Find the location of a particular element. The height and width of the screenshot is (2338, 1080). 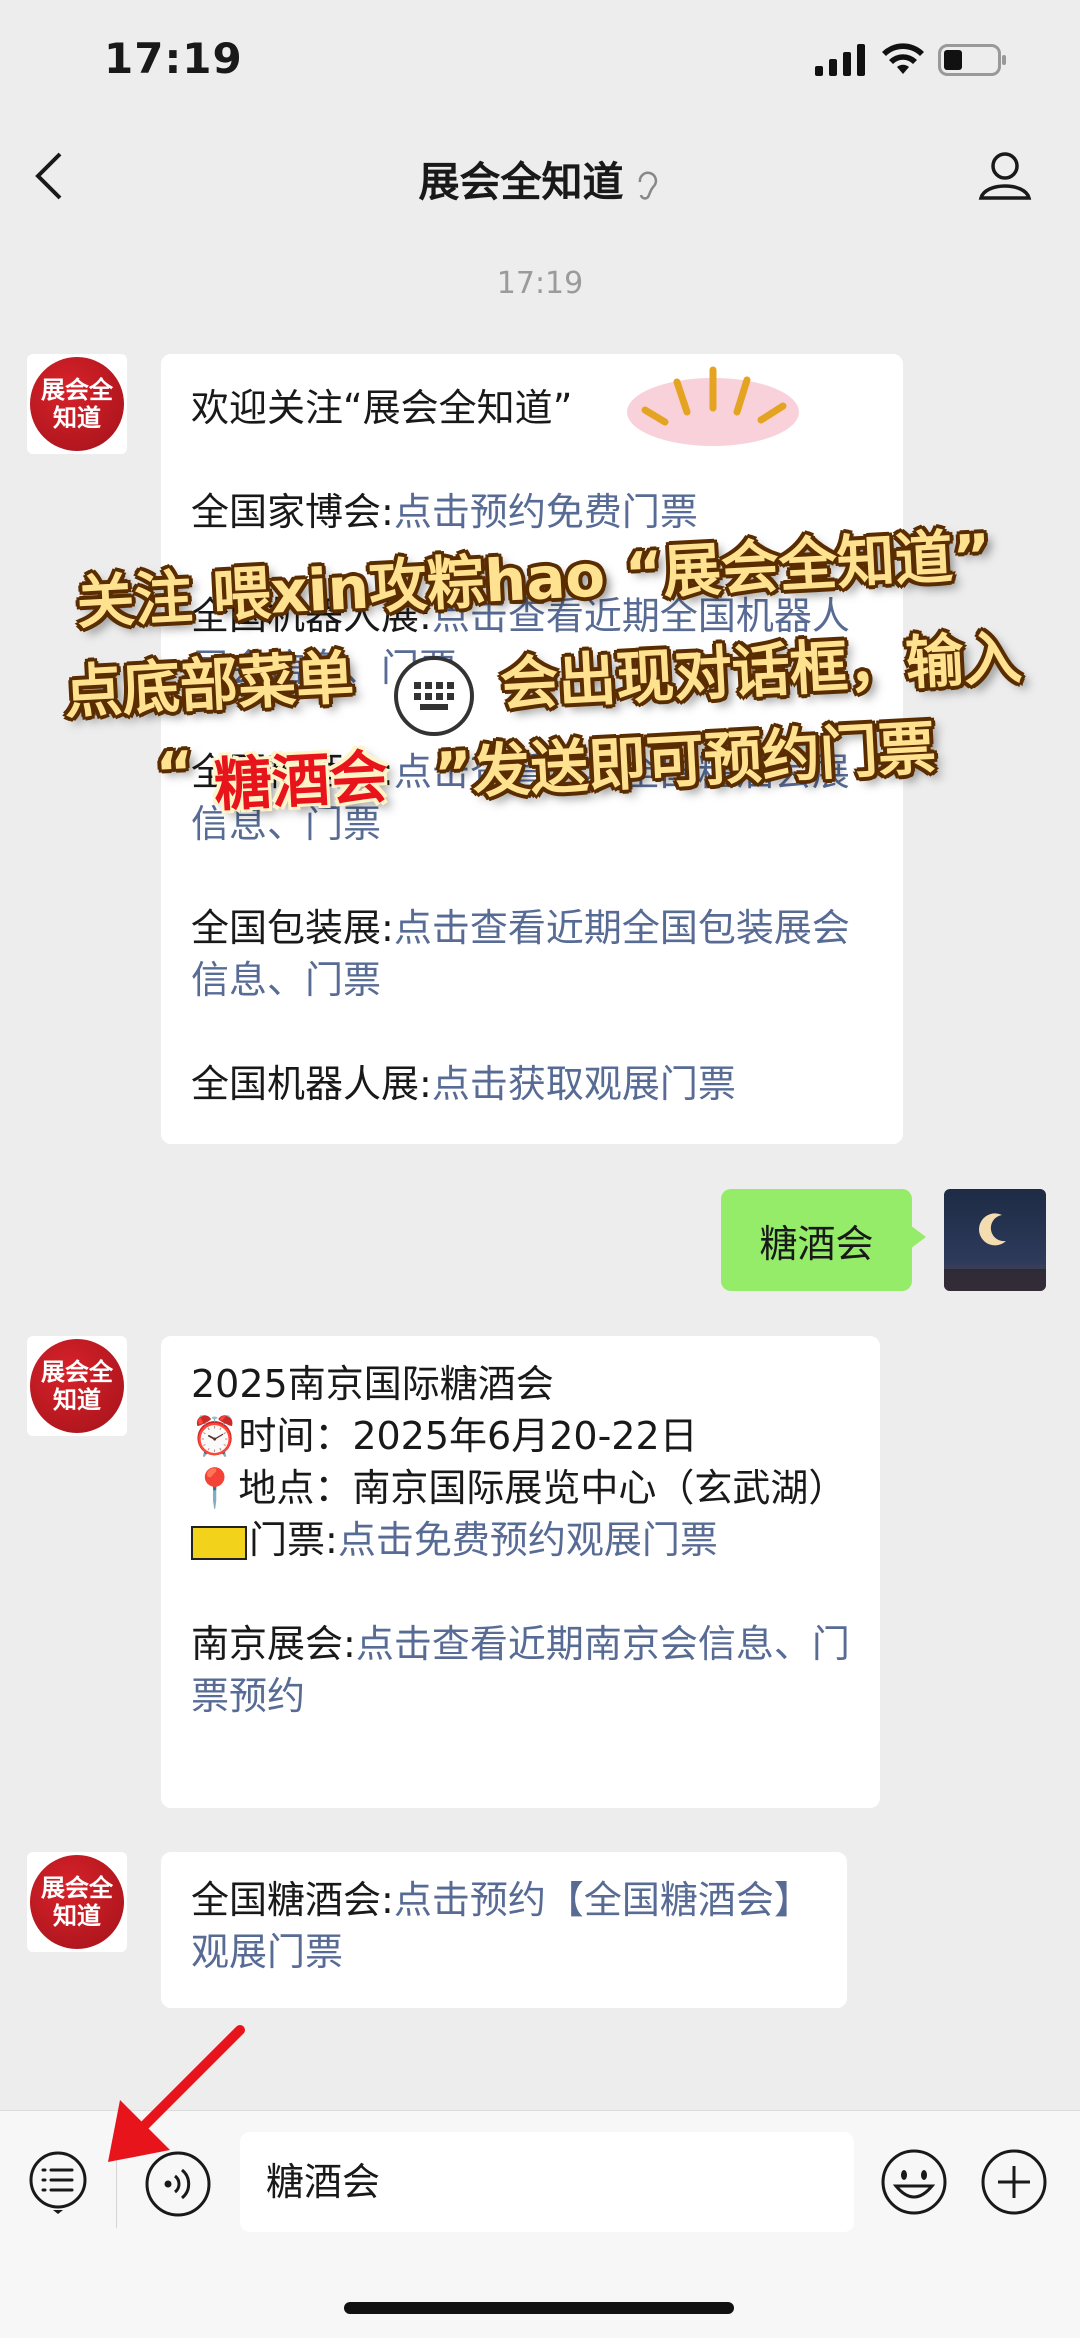

event-title: 2025南京国际糖酒会 is located at coordinates (372, 1384).